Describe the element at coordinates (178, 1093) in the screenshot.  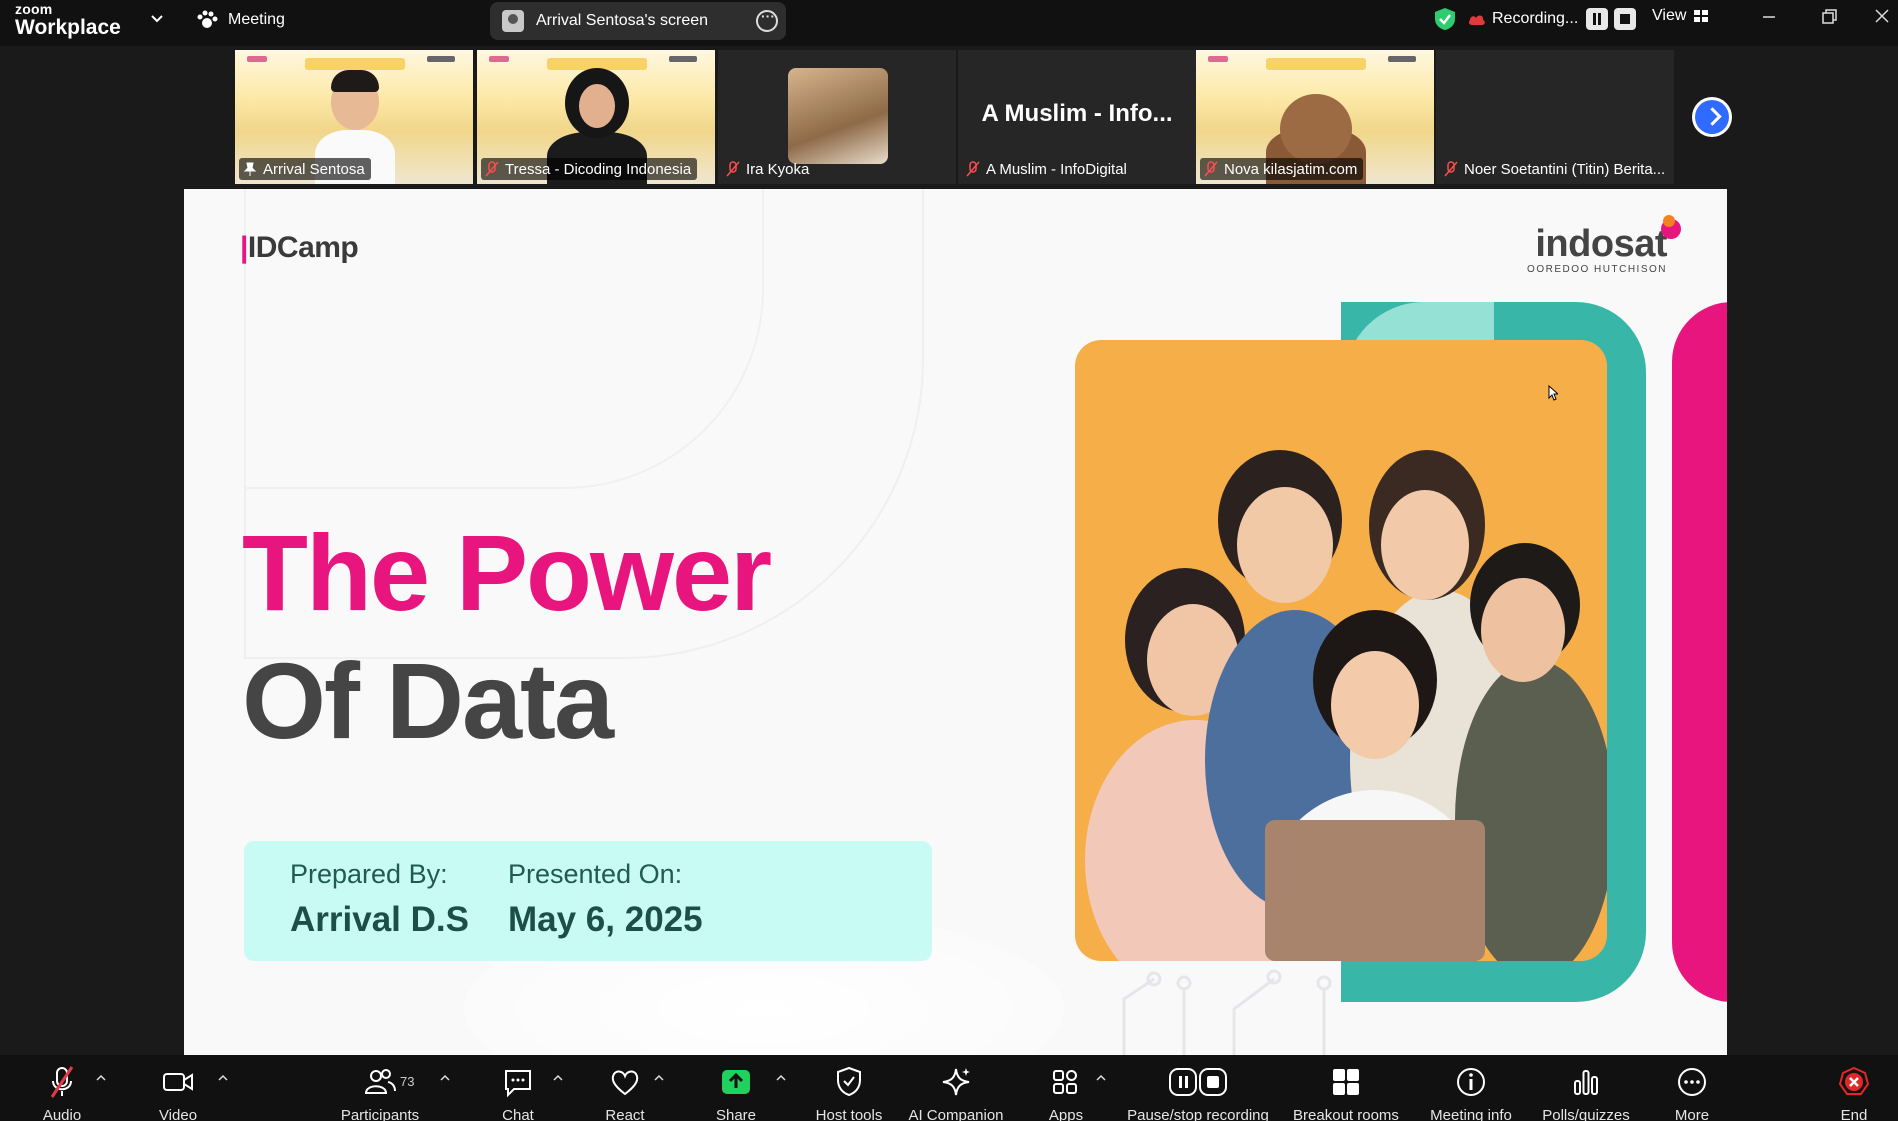
I see `video-button: Video` at that location.